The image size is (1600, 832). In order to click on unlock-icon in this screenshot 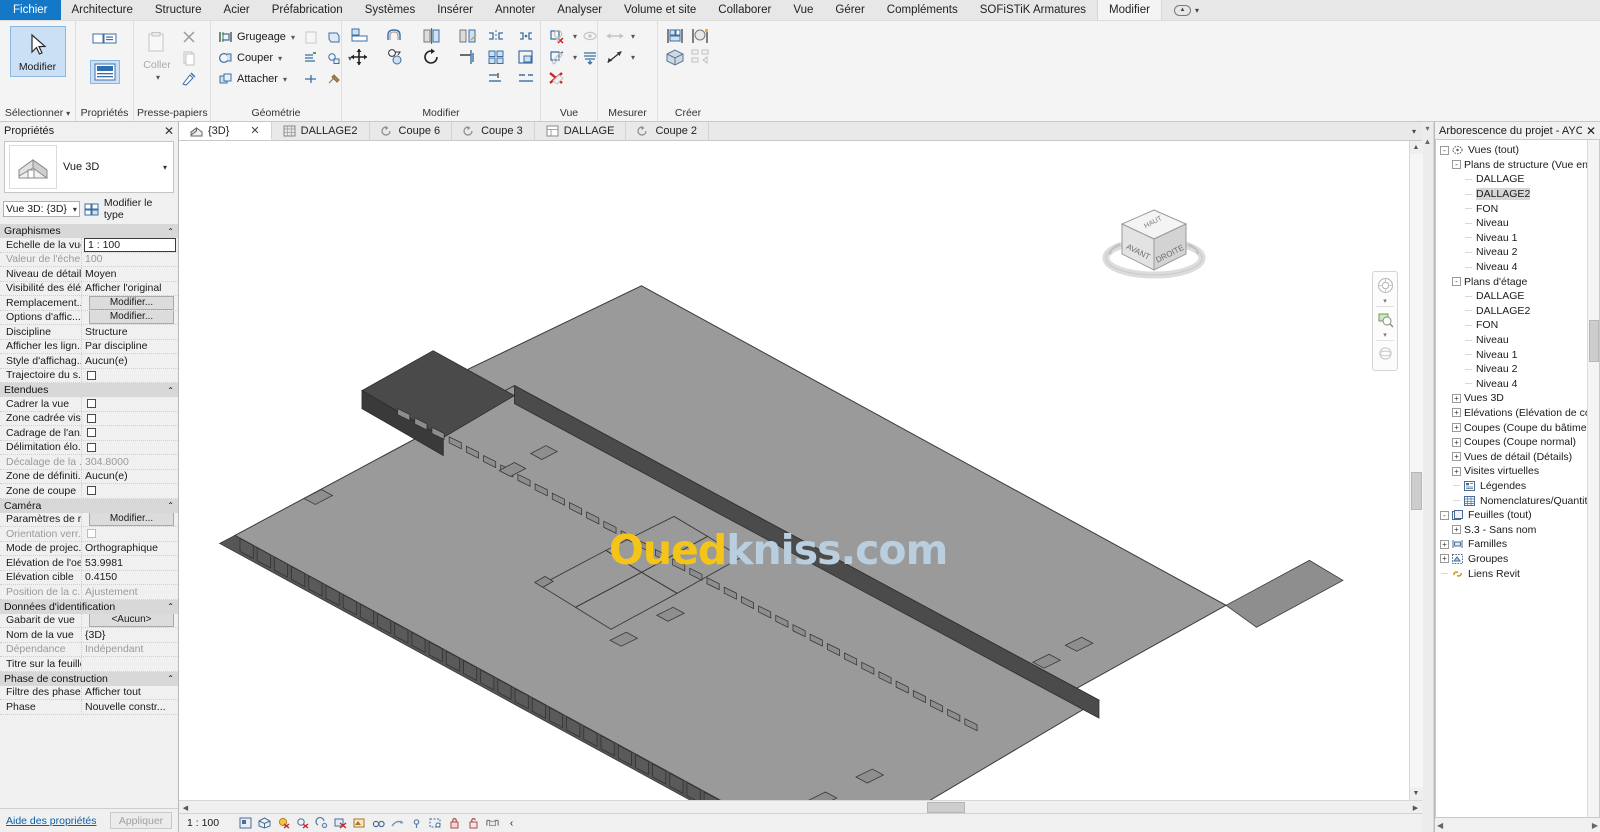, I will do `click(473, 823)`.